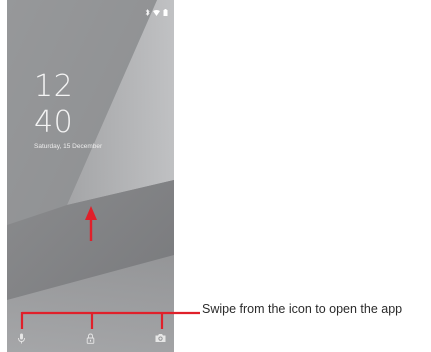  What do you see at coordinates (54, 122) in the screenshot?
I see `clock-minutes: 40` at bounding box center [54, 122].